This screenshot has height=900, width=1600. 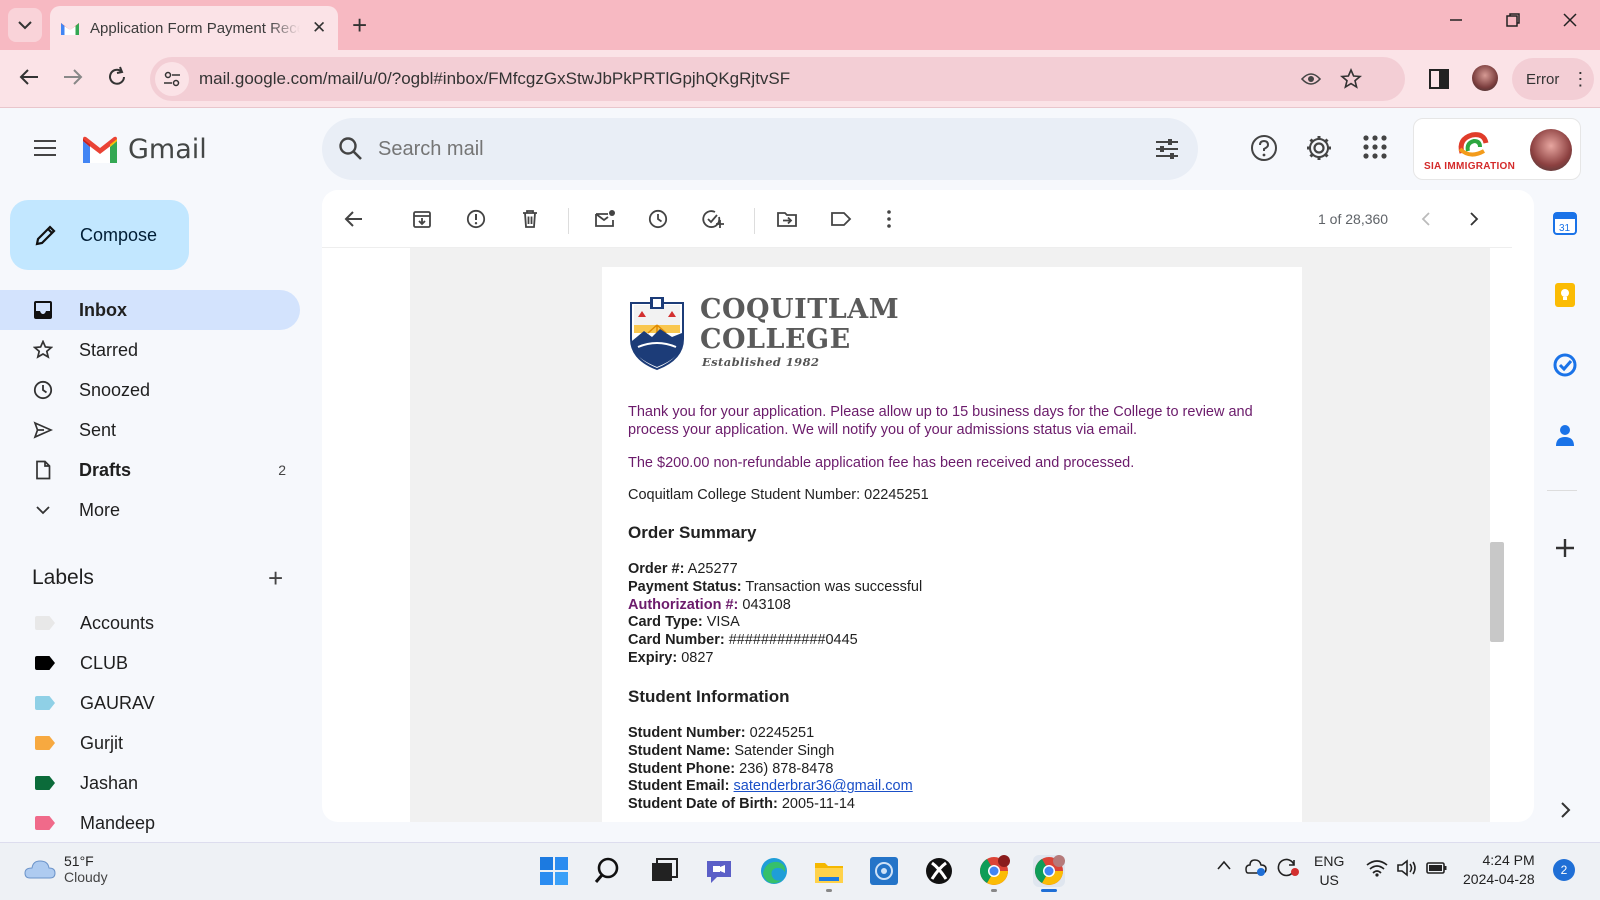 I want to click on site-info-icon, so click(x=172, y=79).